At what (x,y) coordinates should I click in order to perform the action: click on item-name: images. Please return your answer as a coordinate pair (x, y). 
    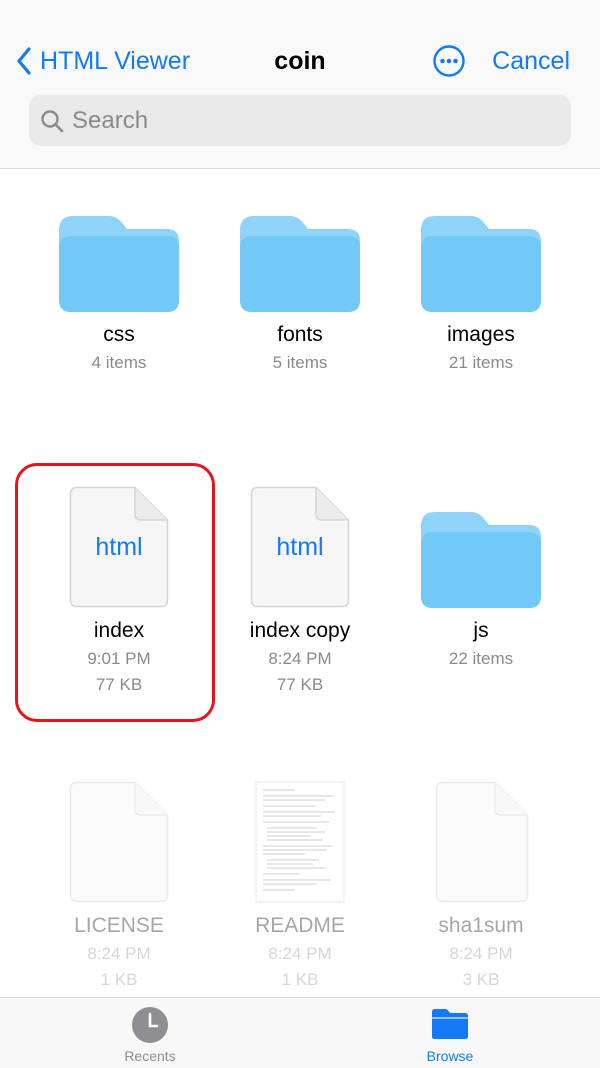
    Looking at the image, I should click on (481, 334).